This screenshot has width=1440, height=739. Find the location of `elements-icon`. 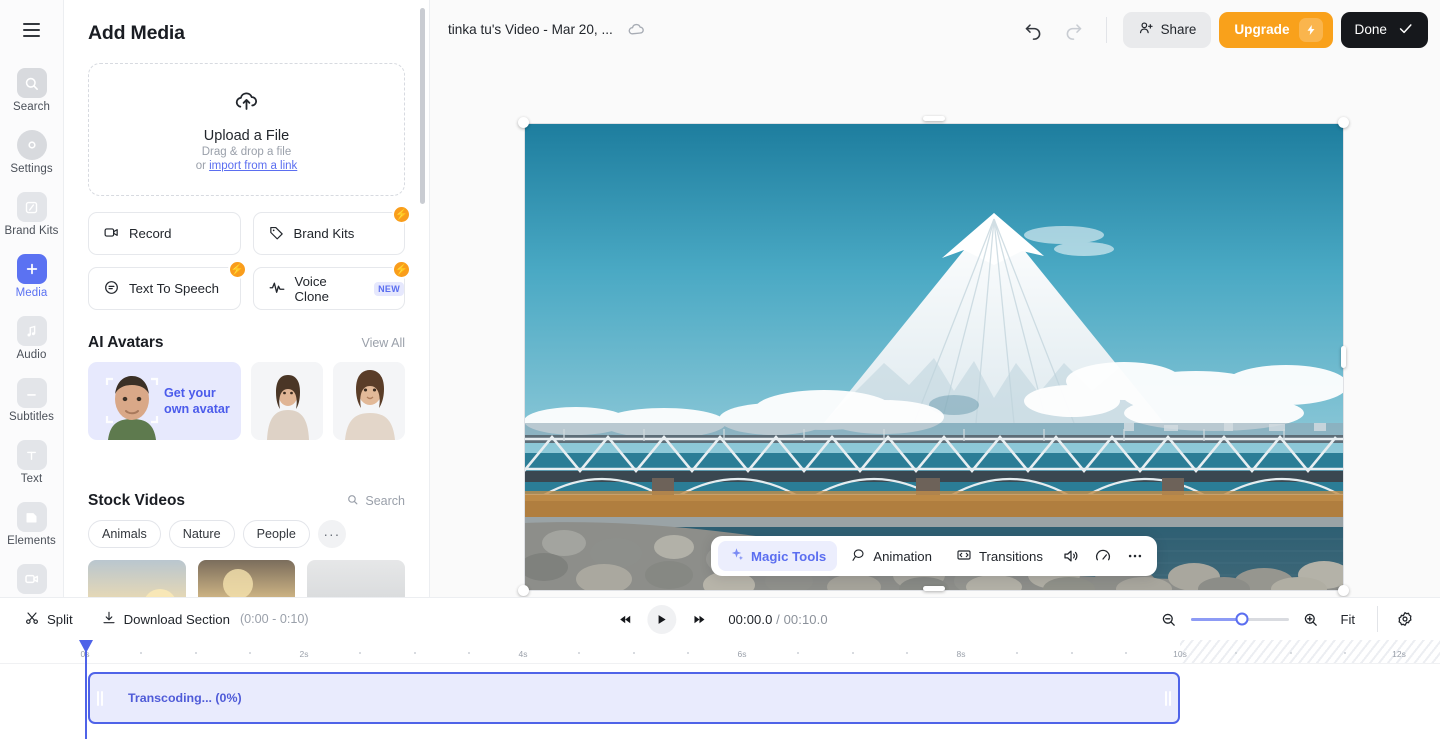

elements-icon is located at coordinates (31, 517).